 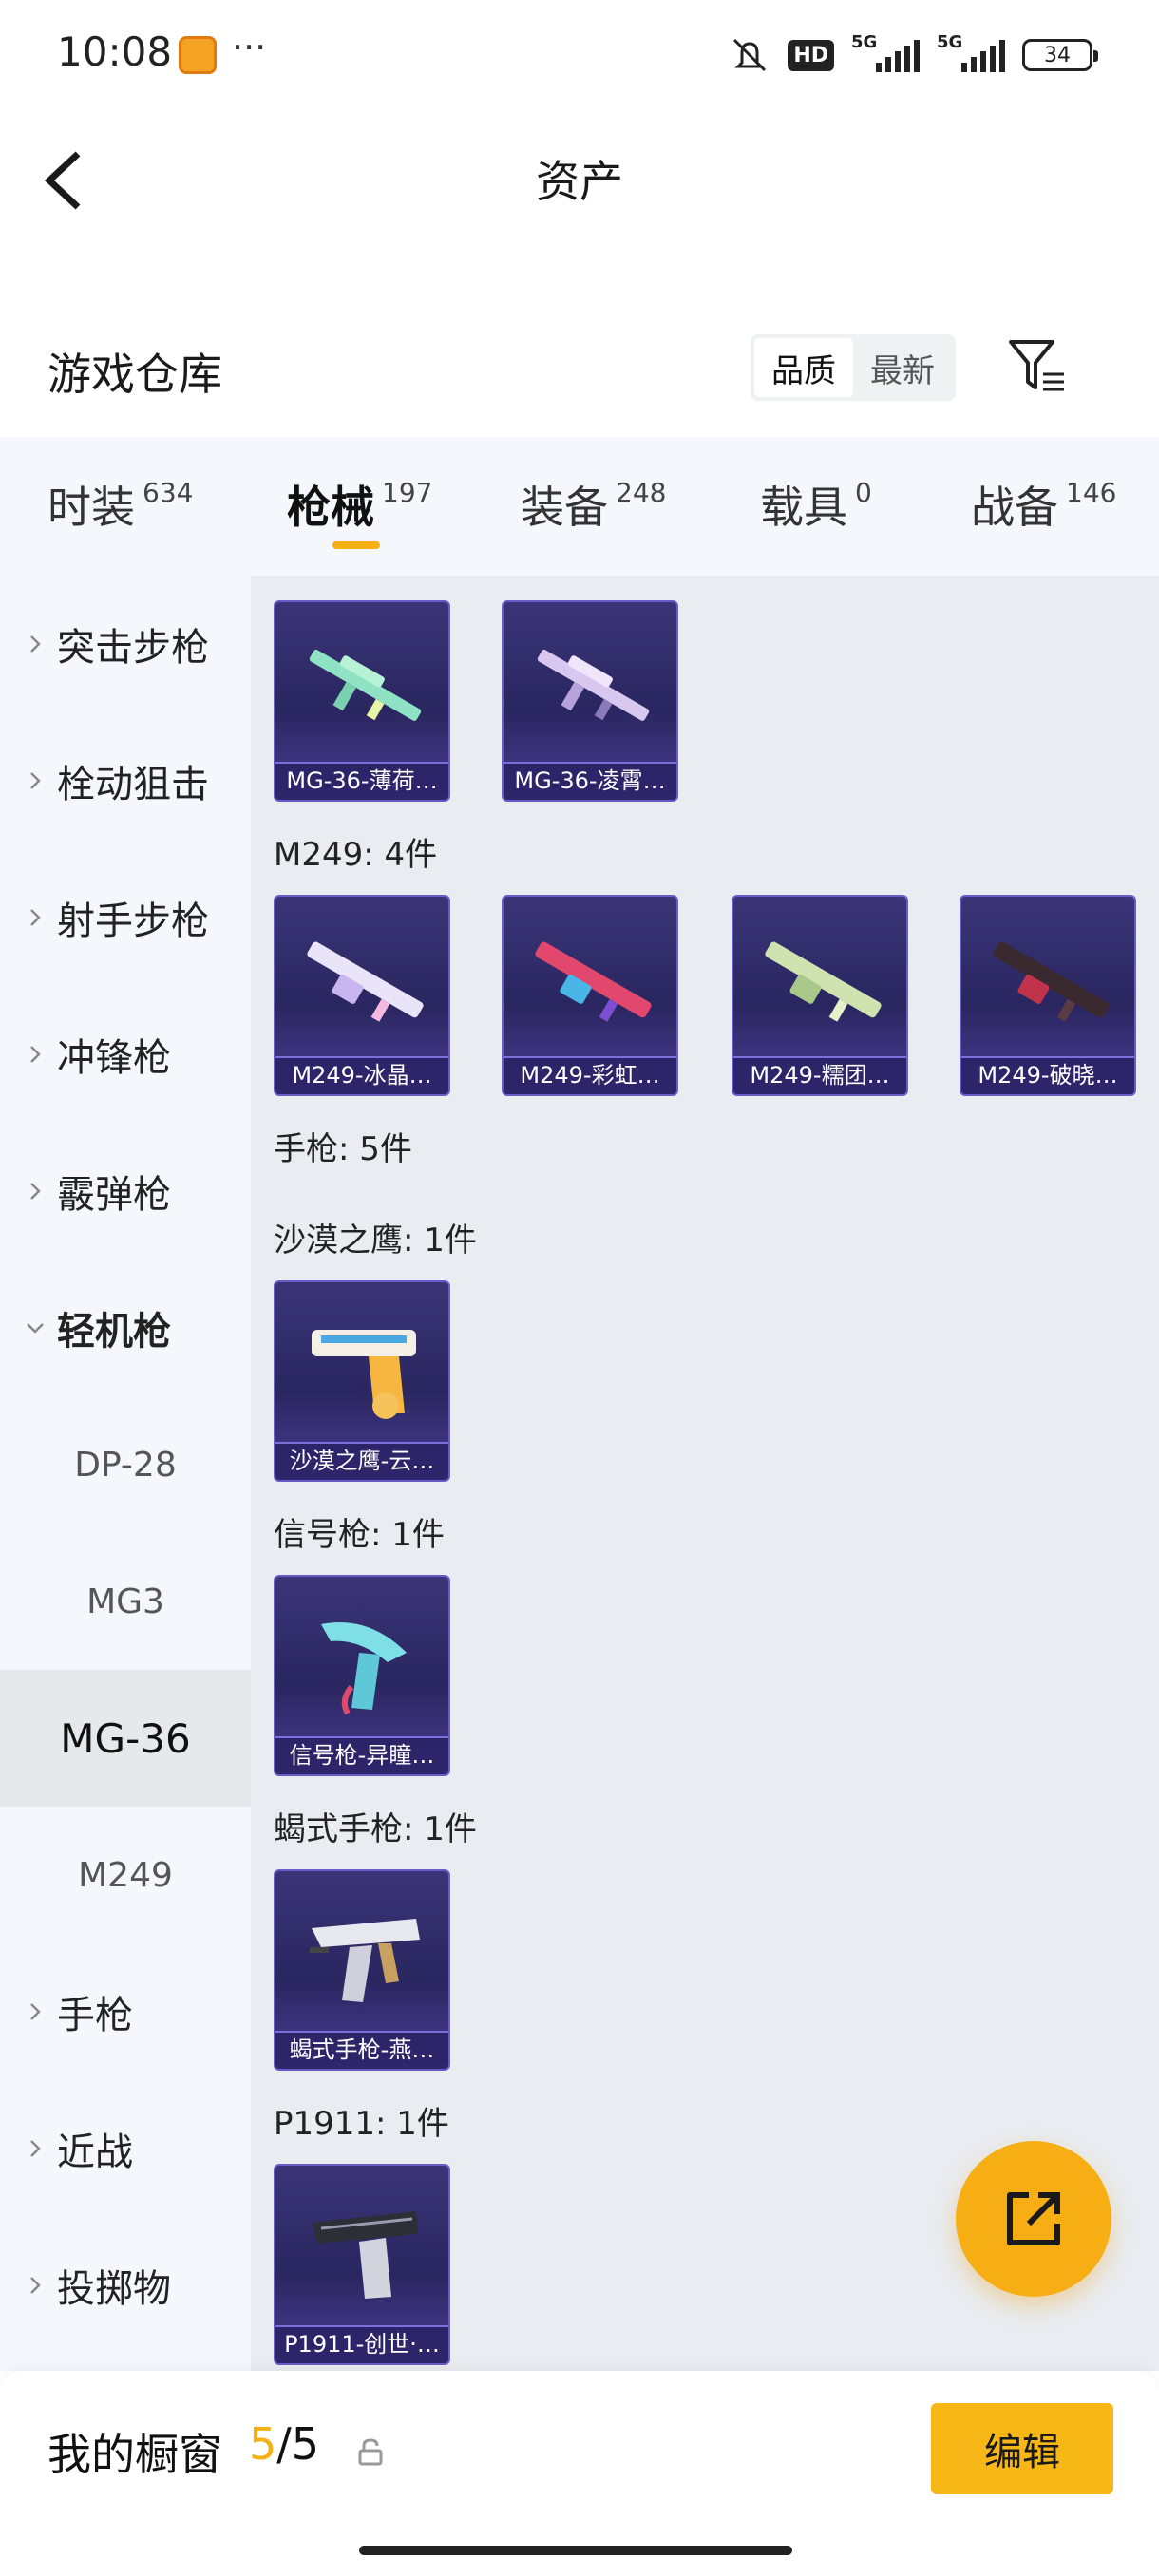 What do you see at coordinates (125, 1464) in the screenshot?
I see `sidebar-sub-dp28: DP-28` at bounding box center [125, 1464].